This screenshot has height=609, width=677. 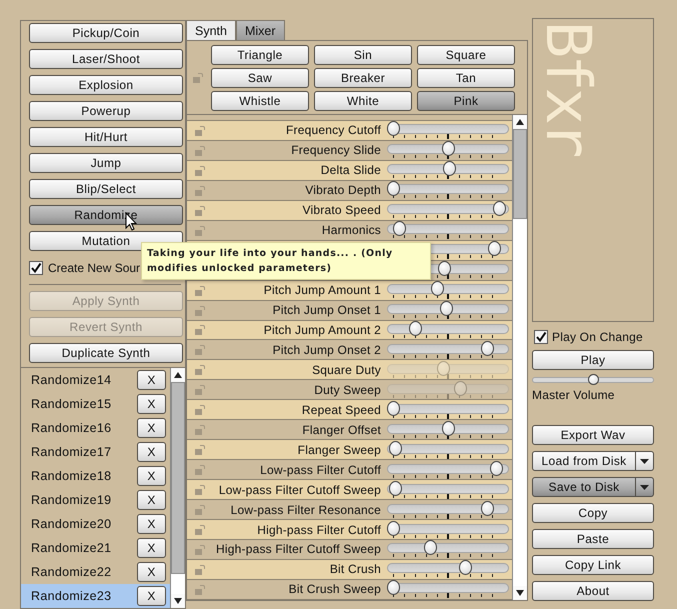 I want to click on sound-list-item: Randomize23 X, so click(x=95, y=596).